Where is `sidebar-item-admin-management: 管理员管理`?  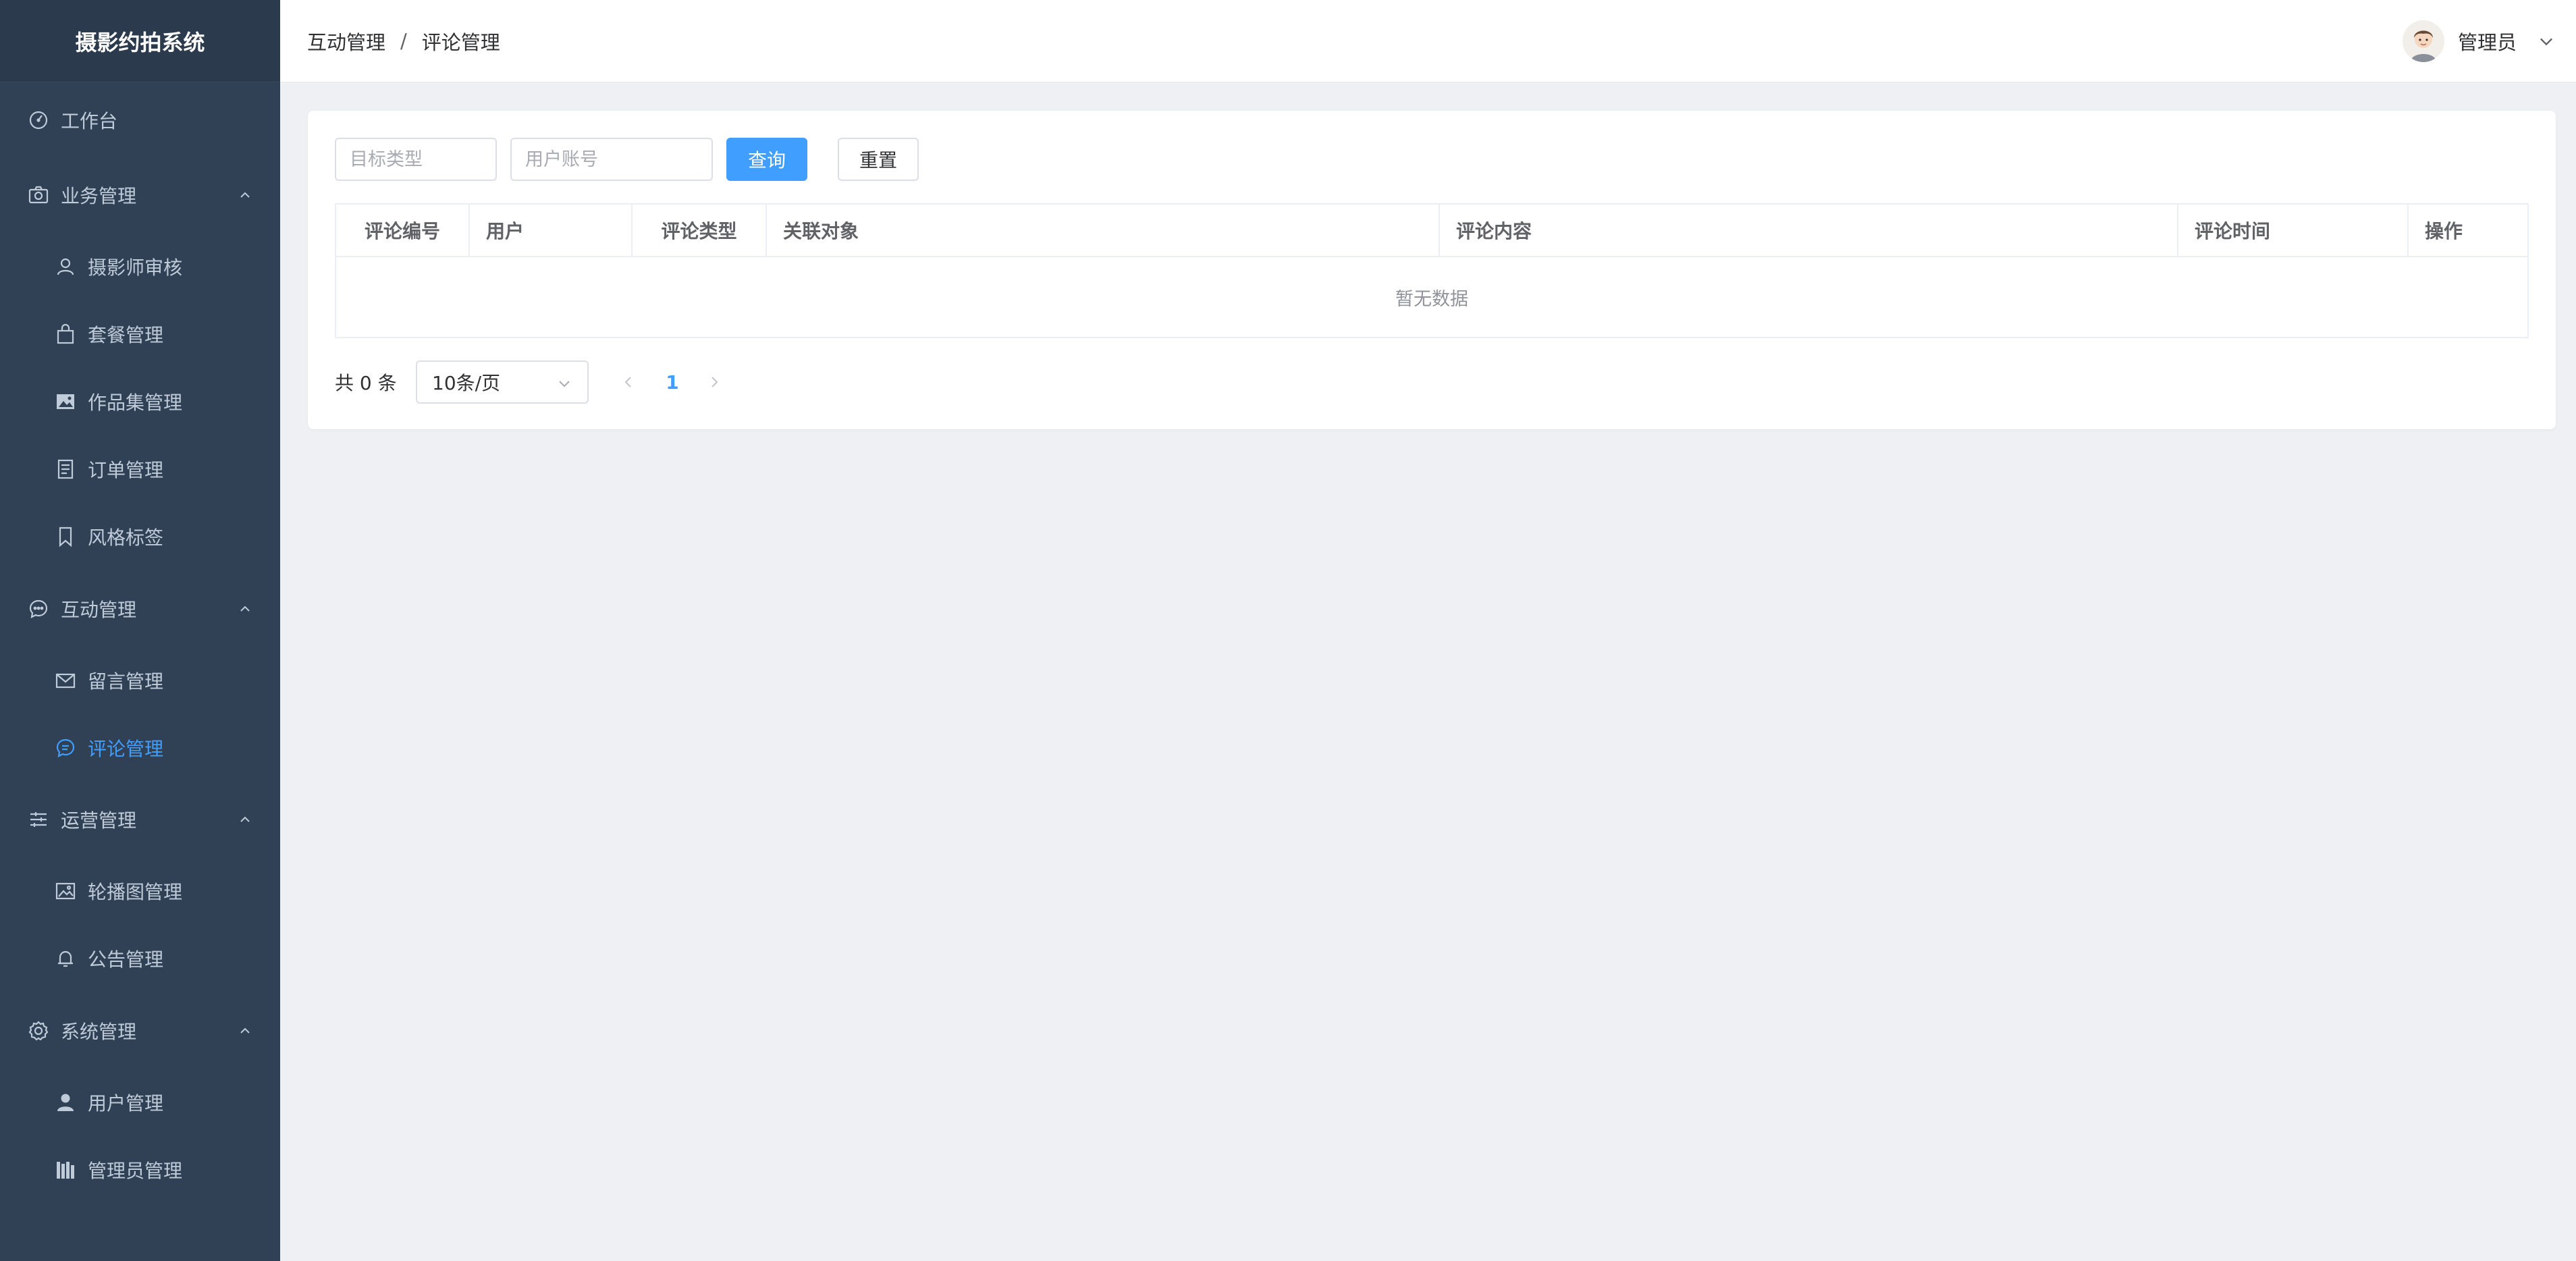
sidebar-item-admin-management: 管理员管理 is located at coordinates (140, 1170).